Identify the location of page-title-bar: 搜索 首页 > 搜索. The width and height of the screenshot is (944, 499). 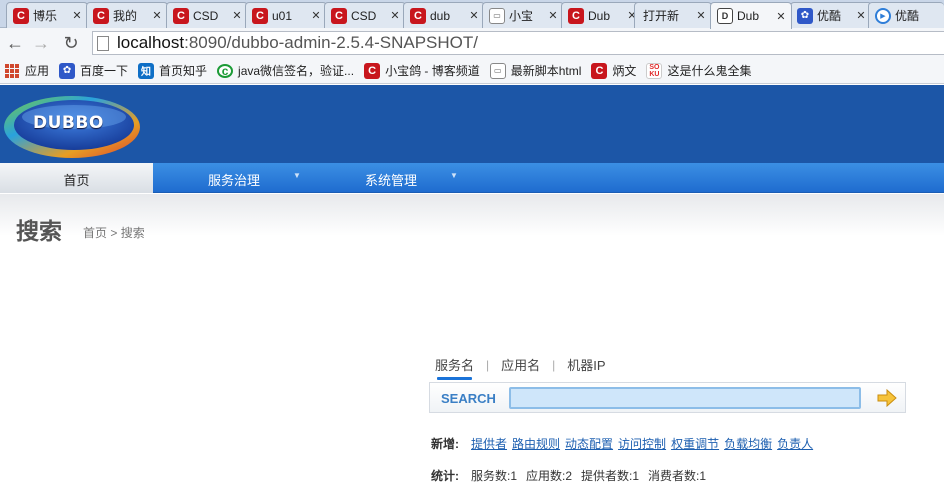
(472, 229).